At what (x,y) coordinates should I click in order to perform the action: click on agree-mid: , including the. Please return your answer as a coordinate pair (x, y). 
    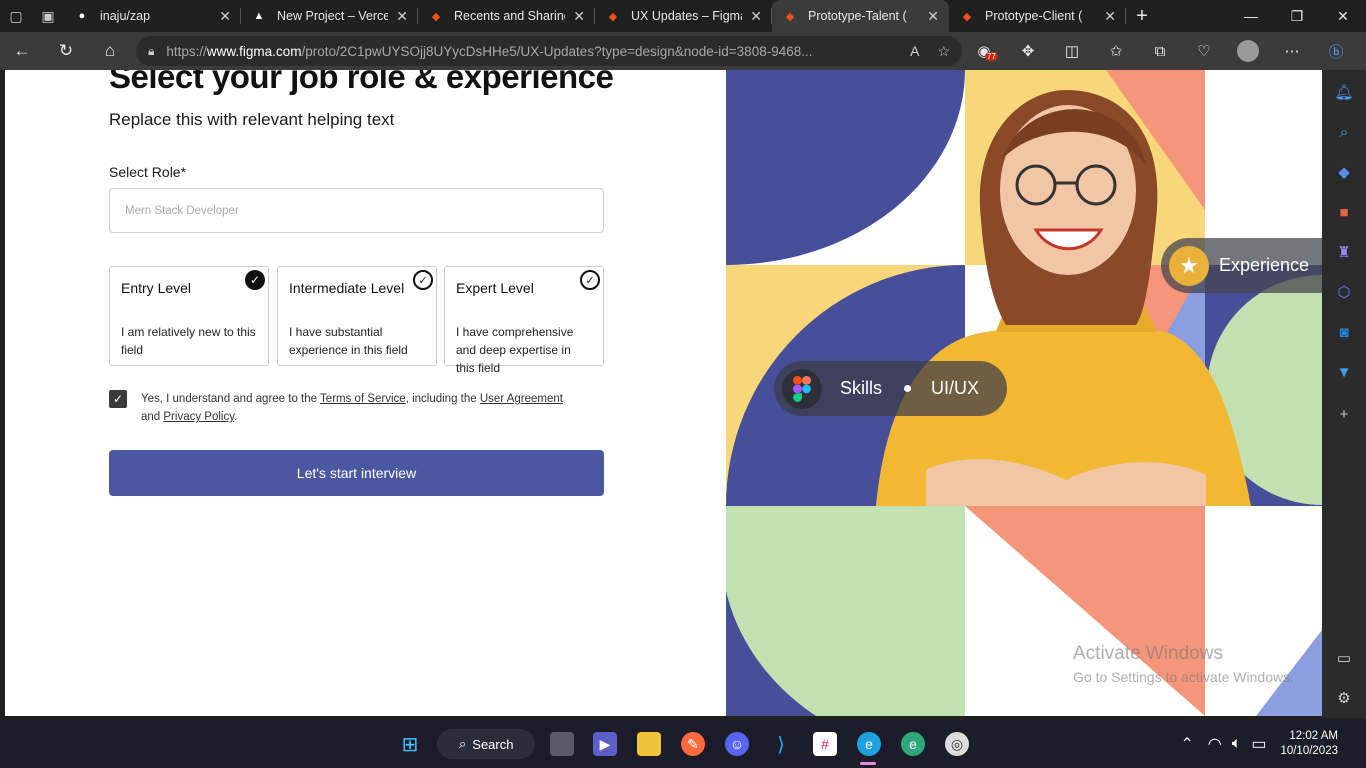
    Looking at the image, I should click on (441, 399).